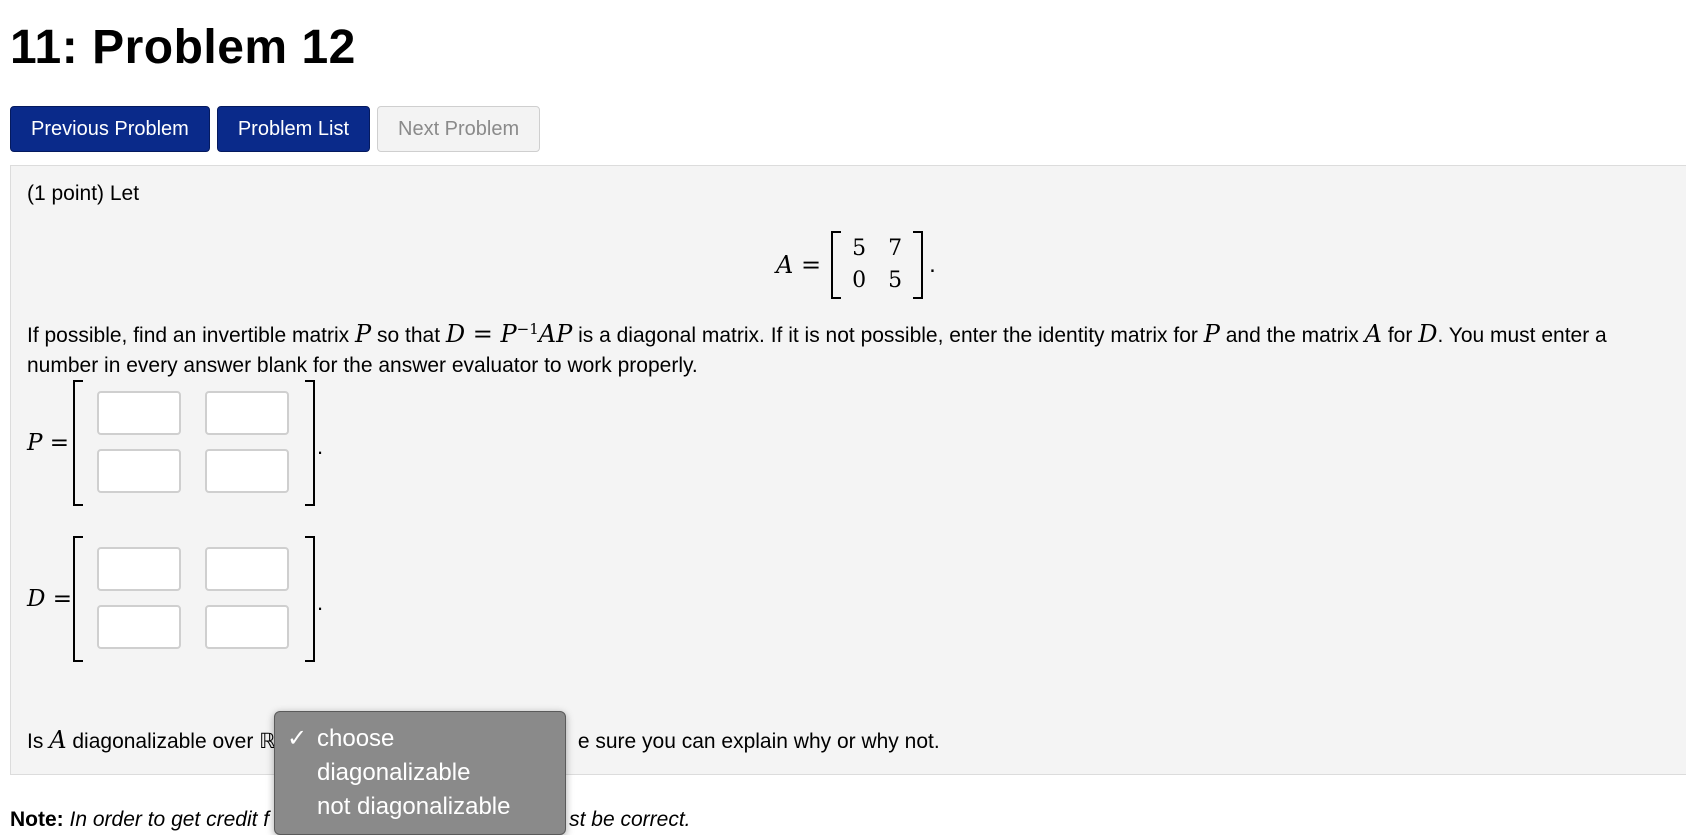 The width and height of the screenshot is (1686, 835). I want to click on D-label: D =, so click(50, 599).